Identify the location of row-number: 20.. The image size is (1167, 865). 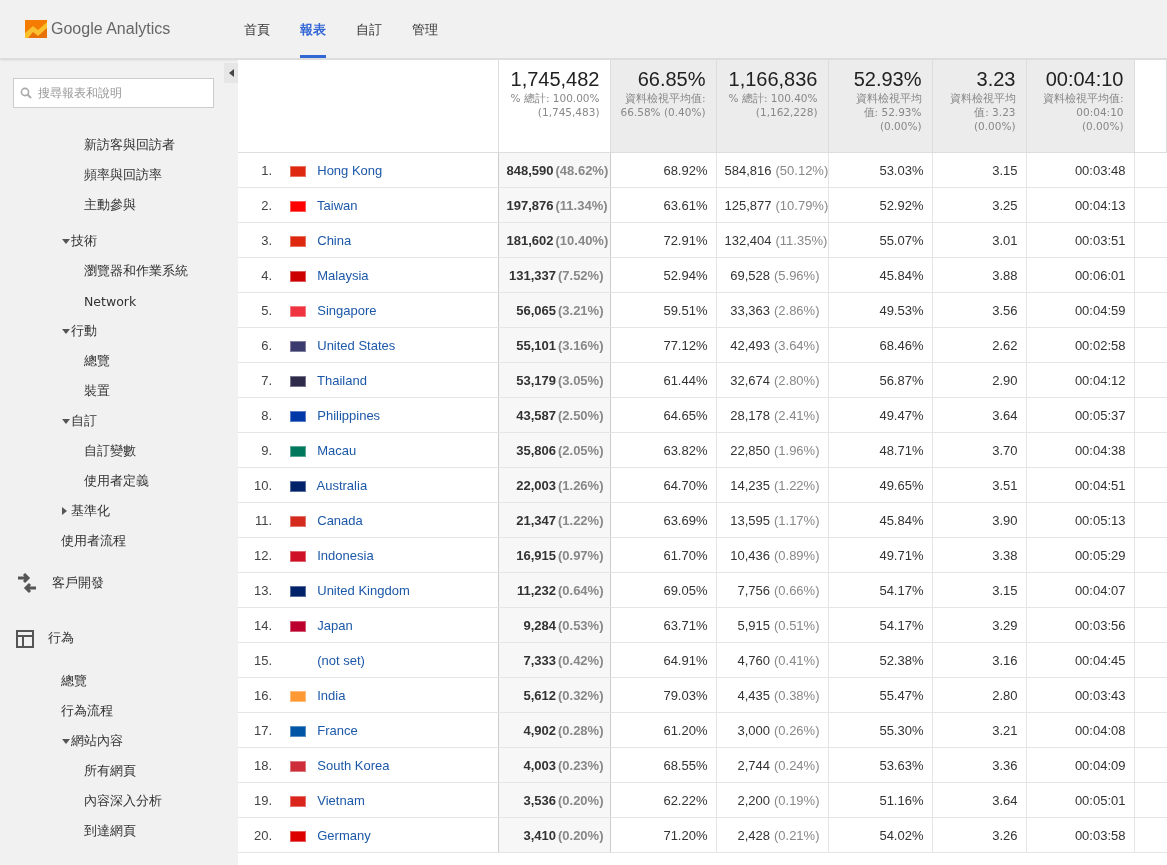
(262, 835).